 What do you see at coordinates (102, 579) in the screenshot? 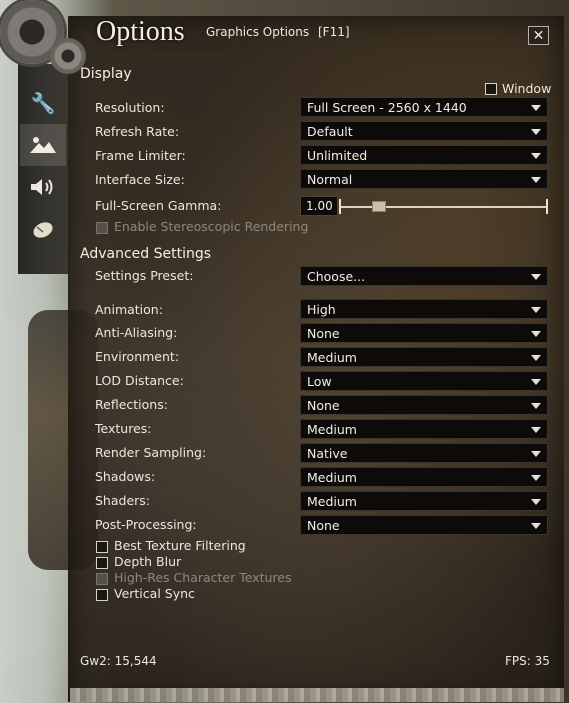
I see `high-res-textures-checkbox` at bounding box center [102, 579].